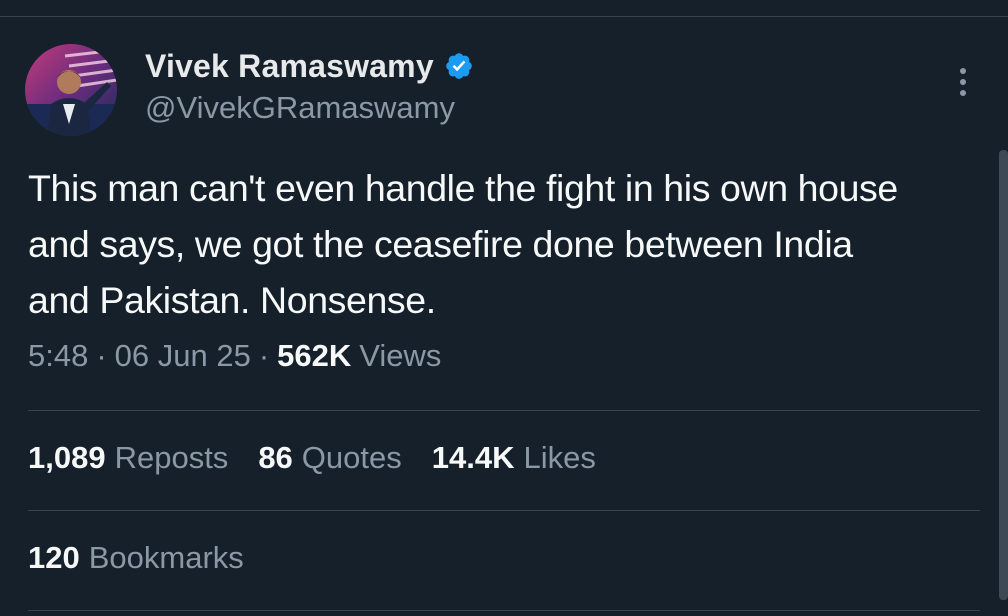 This screenshot has height=616, width=1008. I want to click on tweet-meta: 5:48 · 06 Jun 25 · 562K Views, so click(234, 356).